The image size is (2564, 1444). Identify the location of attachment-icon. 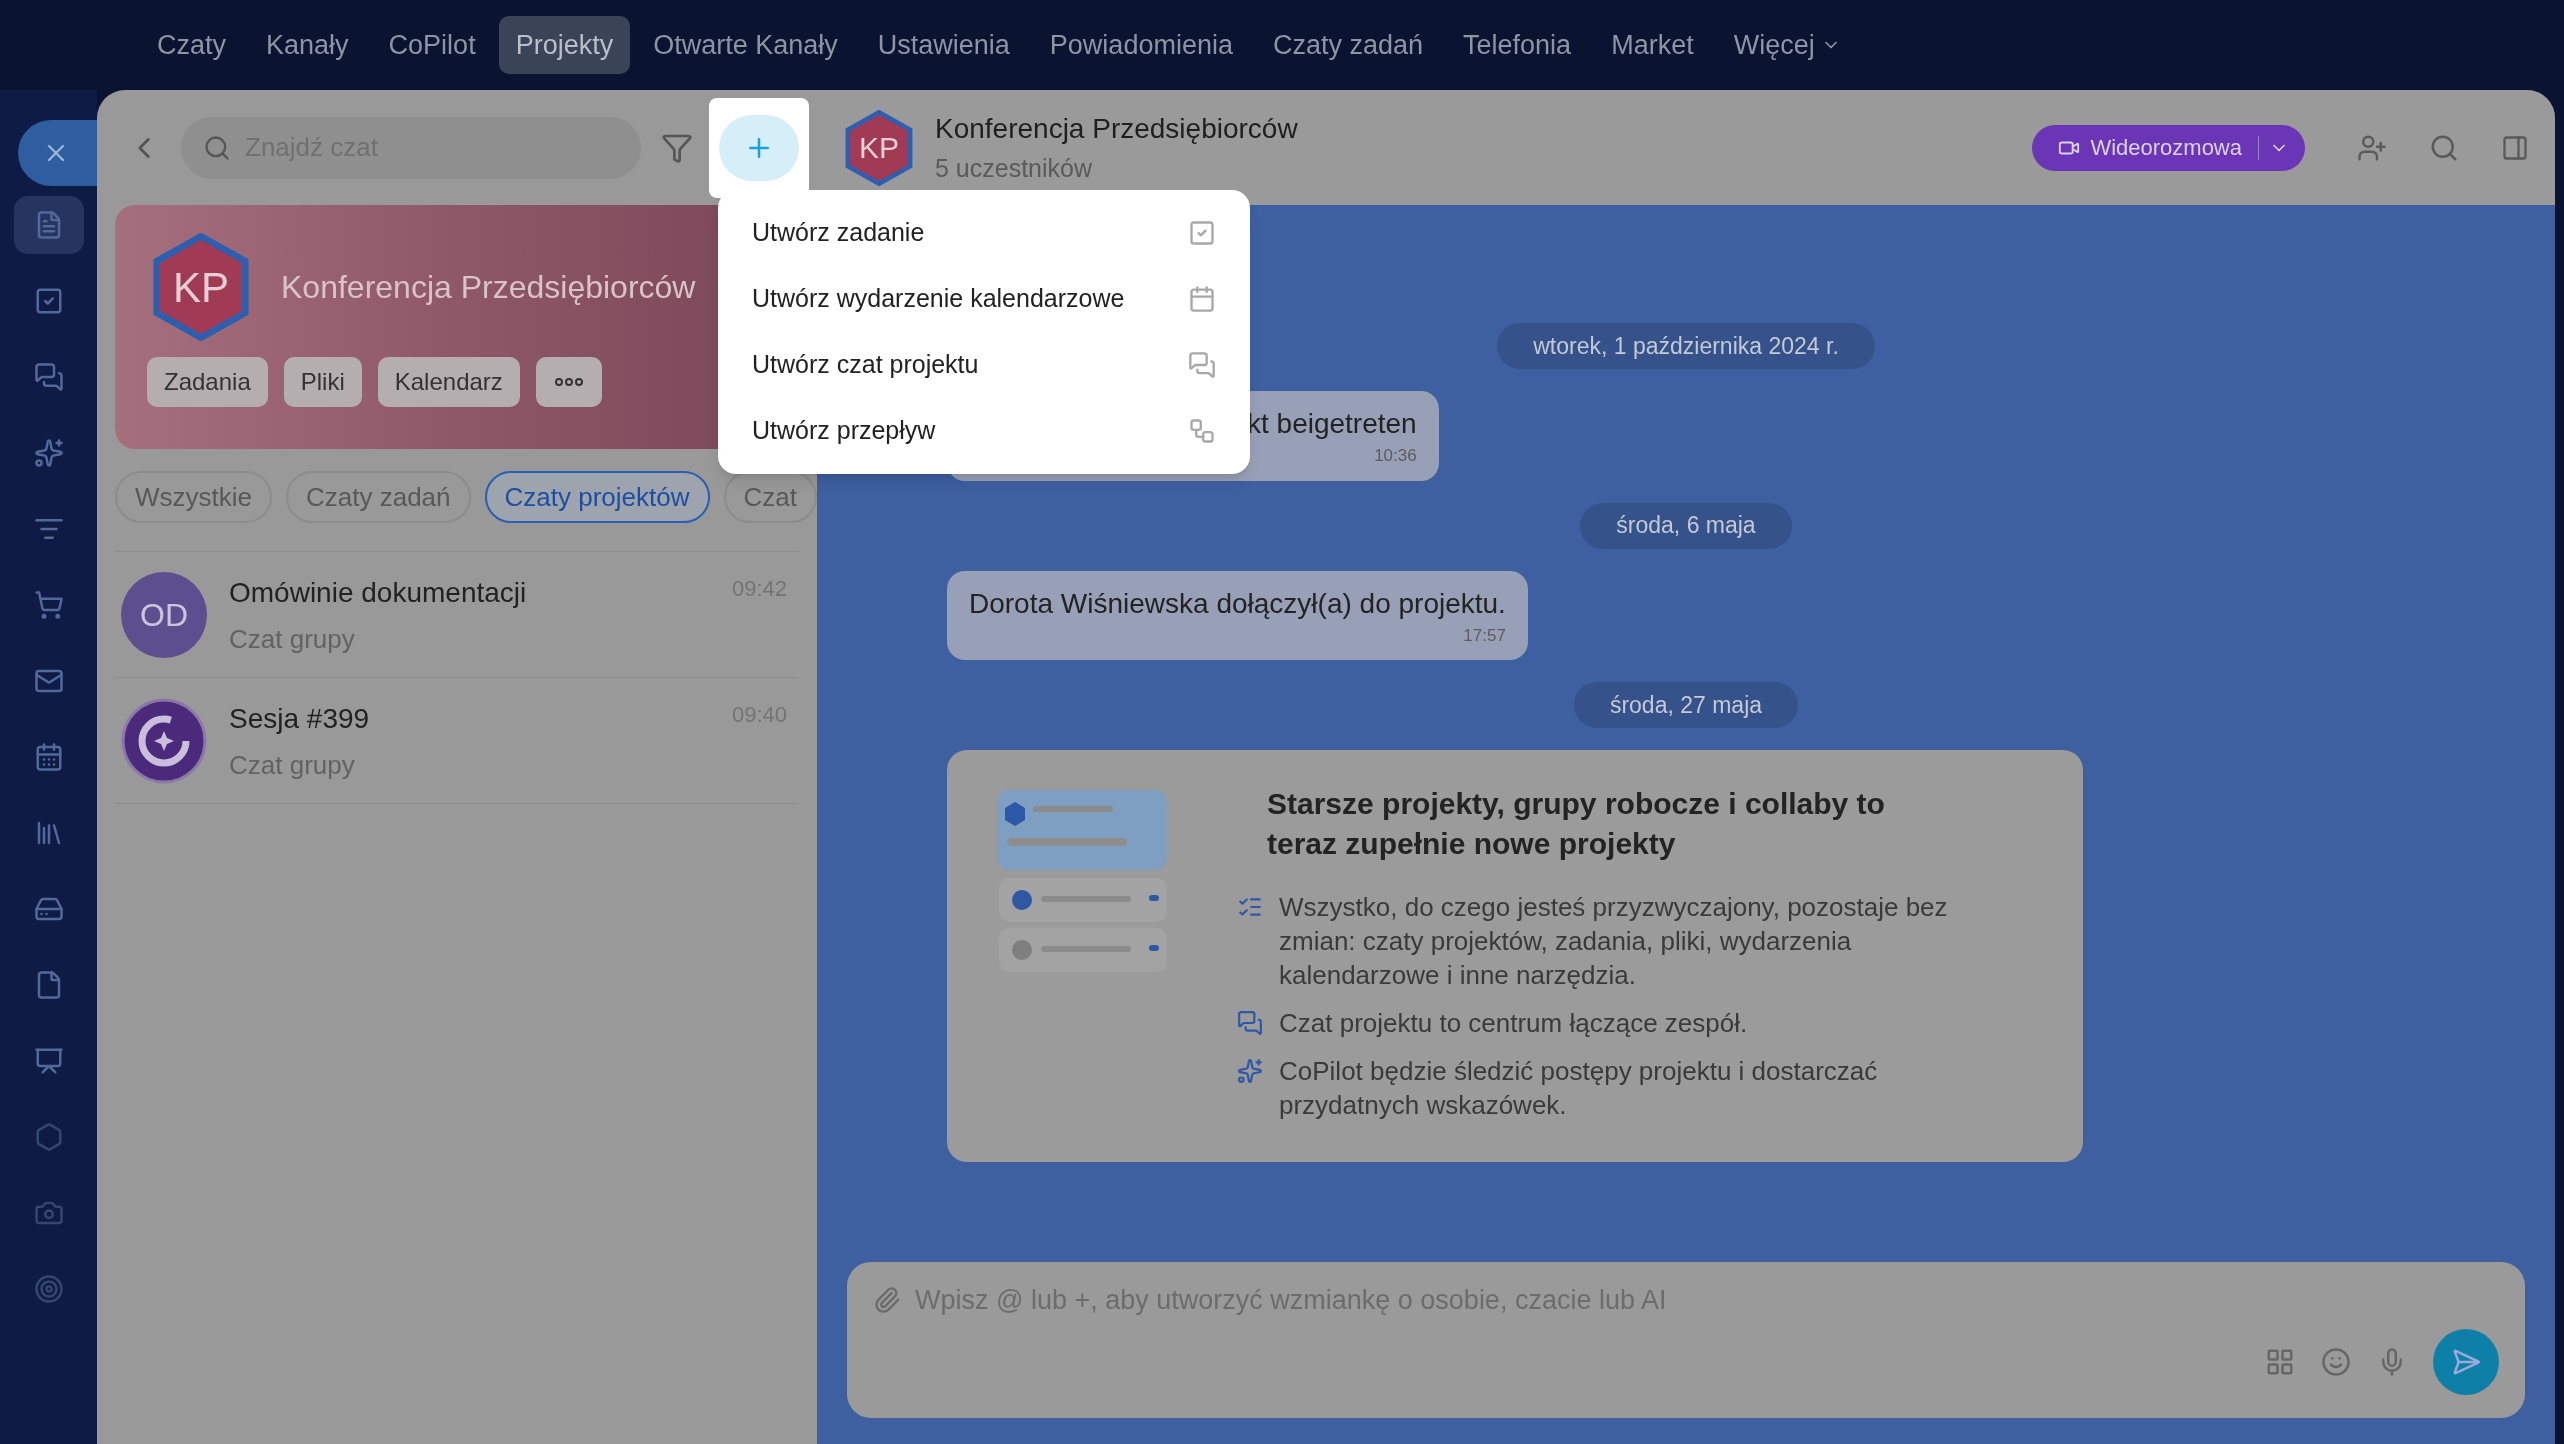
(887, 1300).